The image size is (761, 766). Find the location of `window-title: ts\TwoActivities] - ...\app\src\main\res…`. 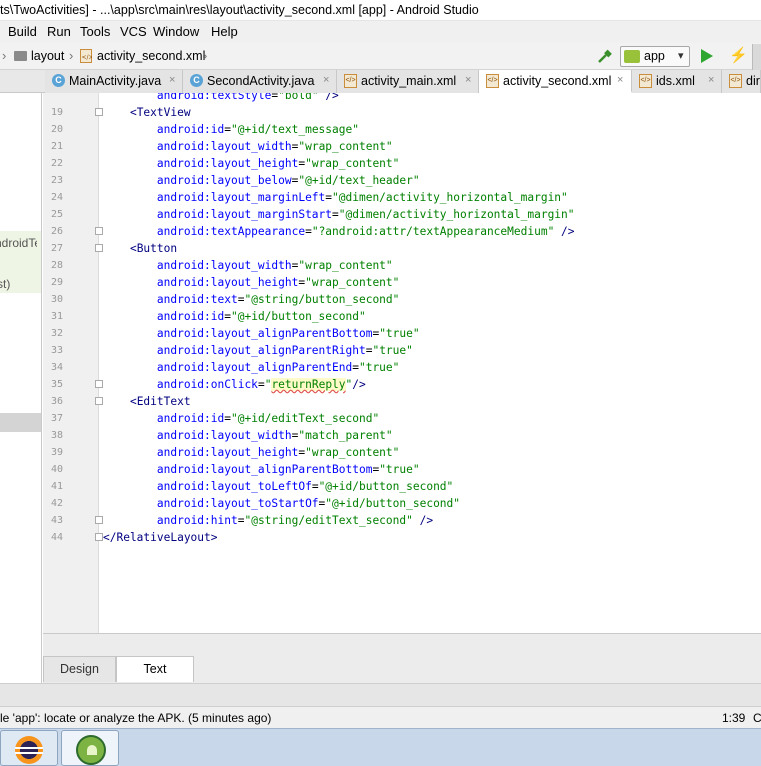

window-title: ts\TwoActivities] - ...\app\src\main\res… is located at coordinates (239, 10).